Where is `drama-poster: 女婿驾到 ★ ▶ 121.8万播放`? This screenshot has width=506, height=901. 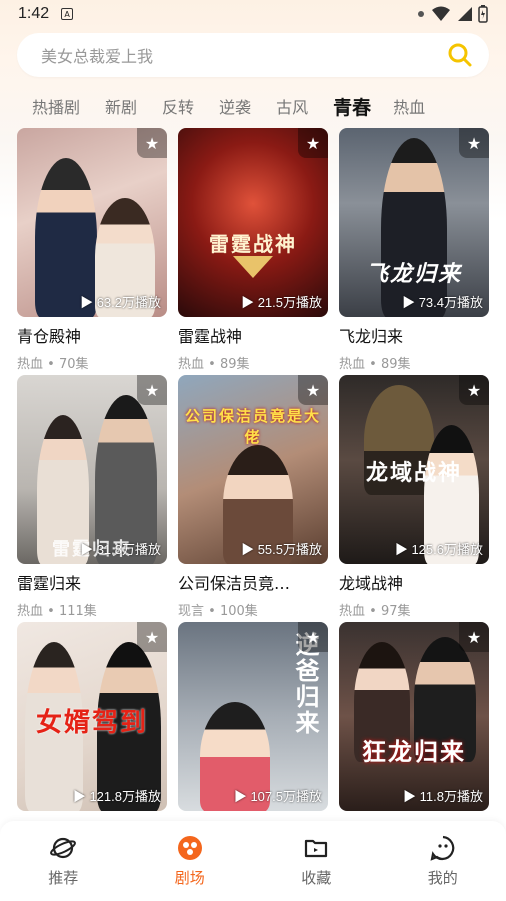 drama-poster: 女婿驾到 ★ ▶ 121.8万播放 is located at coordinates (92, 716).